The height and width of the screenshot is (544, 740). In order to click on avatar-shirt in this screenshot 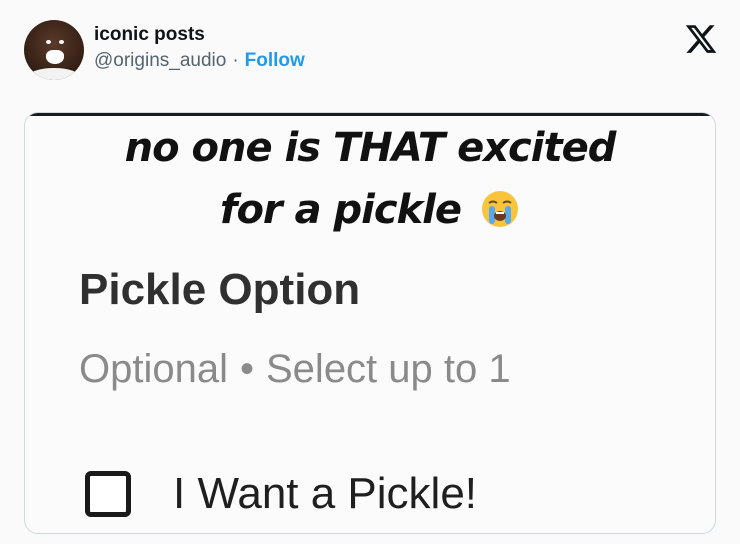, I will do `click(54, 74)`.